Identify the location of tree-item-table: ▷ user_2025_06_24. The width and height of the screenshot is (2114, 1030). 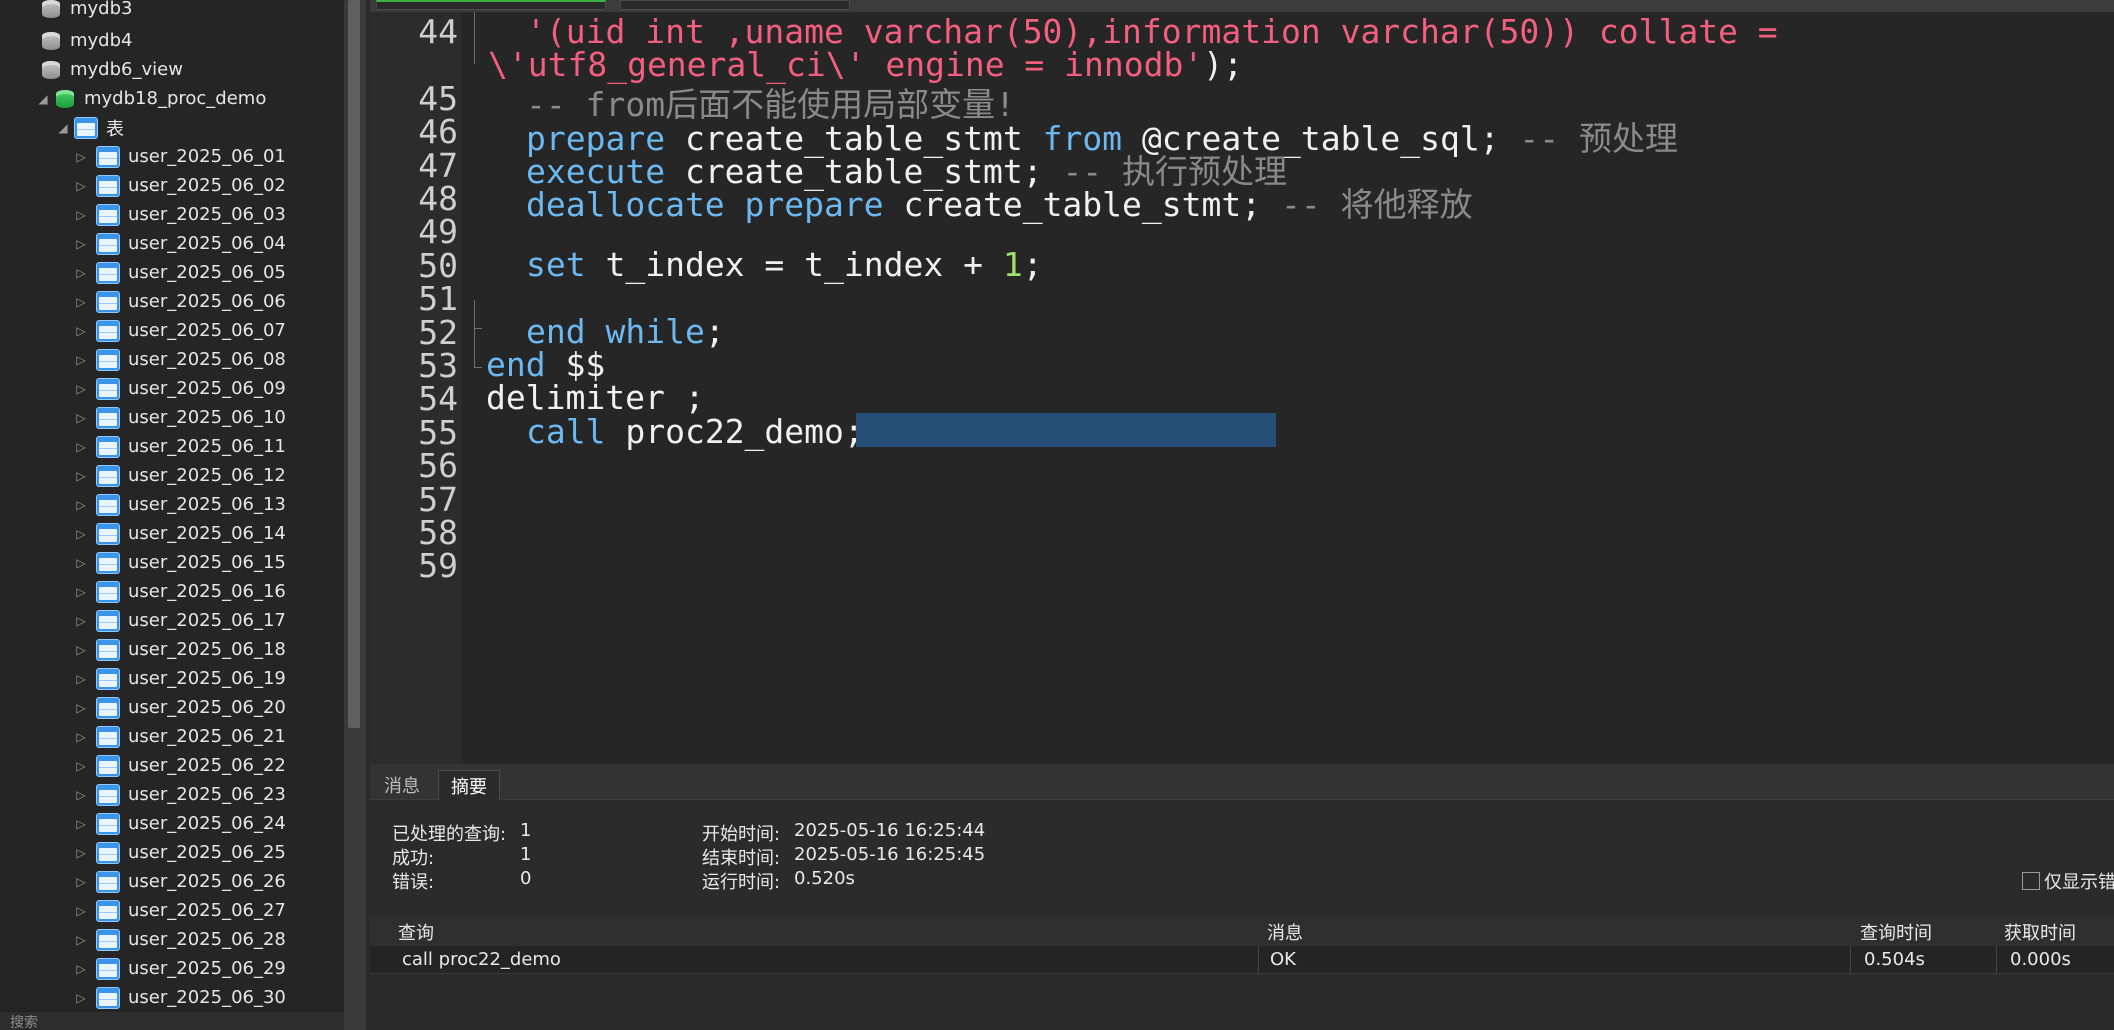
(180, 823).